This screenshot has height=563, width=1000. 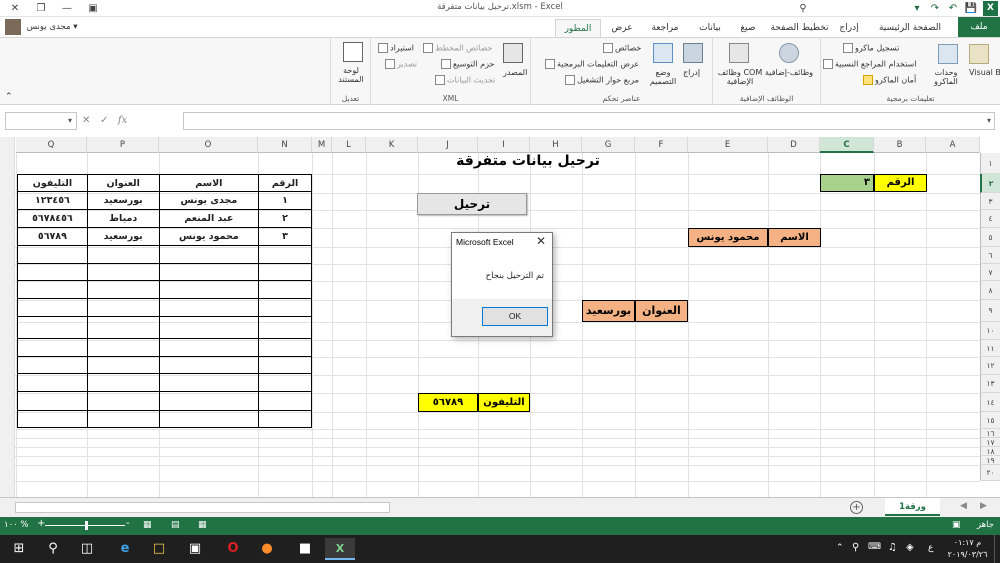 What do you see at coordinates (515, 72) in the screenshot?
I see `xml-source-button: المصدر` at bounding box center [515, 72].